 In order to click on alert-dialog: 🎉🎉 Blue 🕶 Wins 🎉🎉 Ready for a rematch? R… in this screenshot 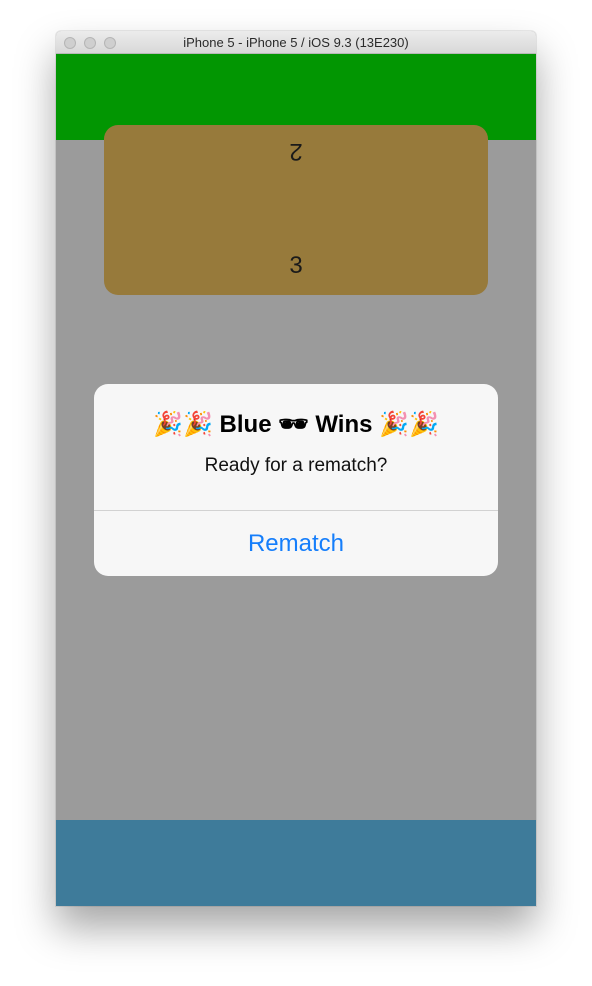, I will do `click(296, 480)`.